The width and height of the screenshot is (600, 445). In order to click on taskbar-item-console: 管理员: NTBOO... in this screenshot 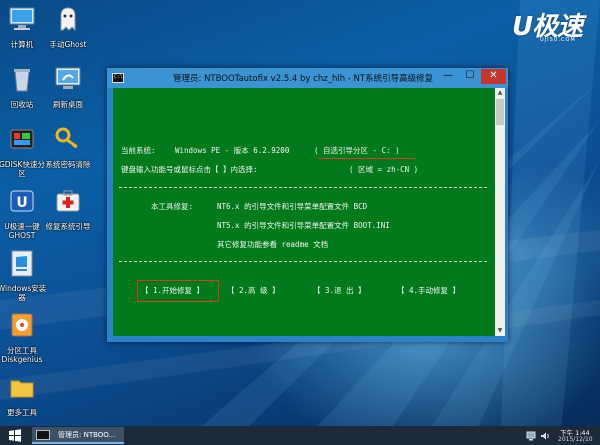, I will do `click(78, 435)`.